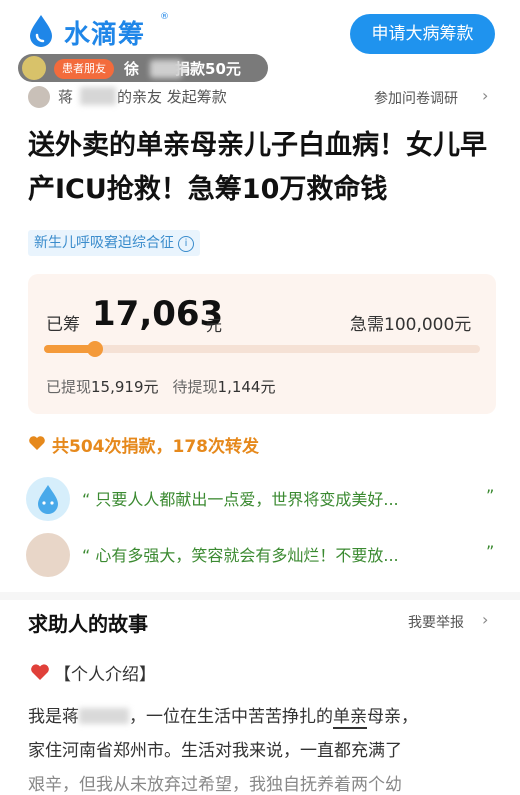 This screenshot has height=795, width=520. I want to click on registered-mark: ®, so click(164, 17).